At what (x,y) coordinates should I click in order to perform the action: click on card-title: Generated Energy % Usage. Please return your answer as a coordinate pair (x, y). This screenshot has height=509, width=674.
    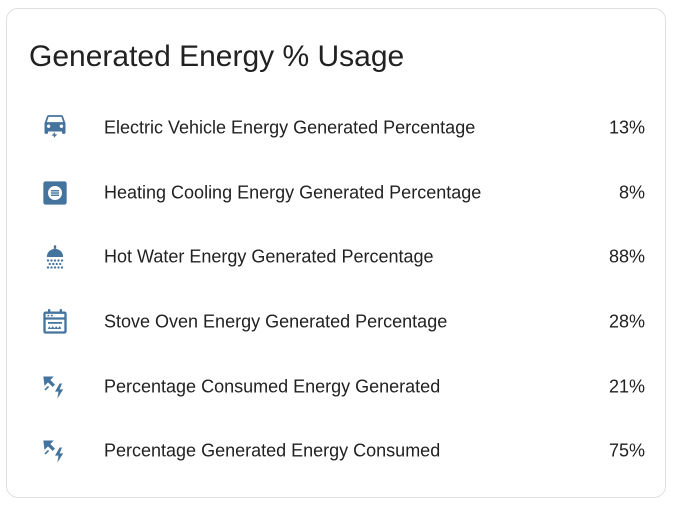
    Looking at the image, I should click on (217, 56).